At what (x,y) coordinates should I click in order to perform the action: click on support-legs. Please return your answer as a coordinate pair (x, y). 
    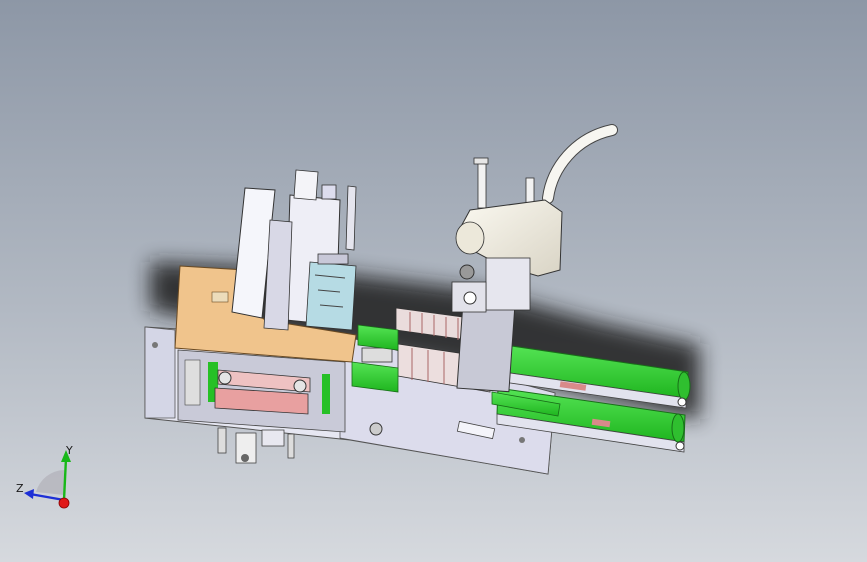
    Looking at the image, I should click on (256, 445).